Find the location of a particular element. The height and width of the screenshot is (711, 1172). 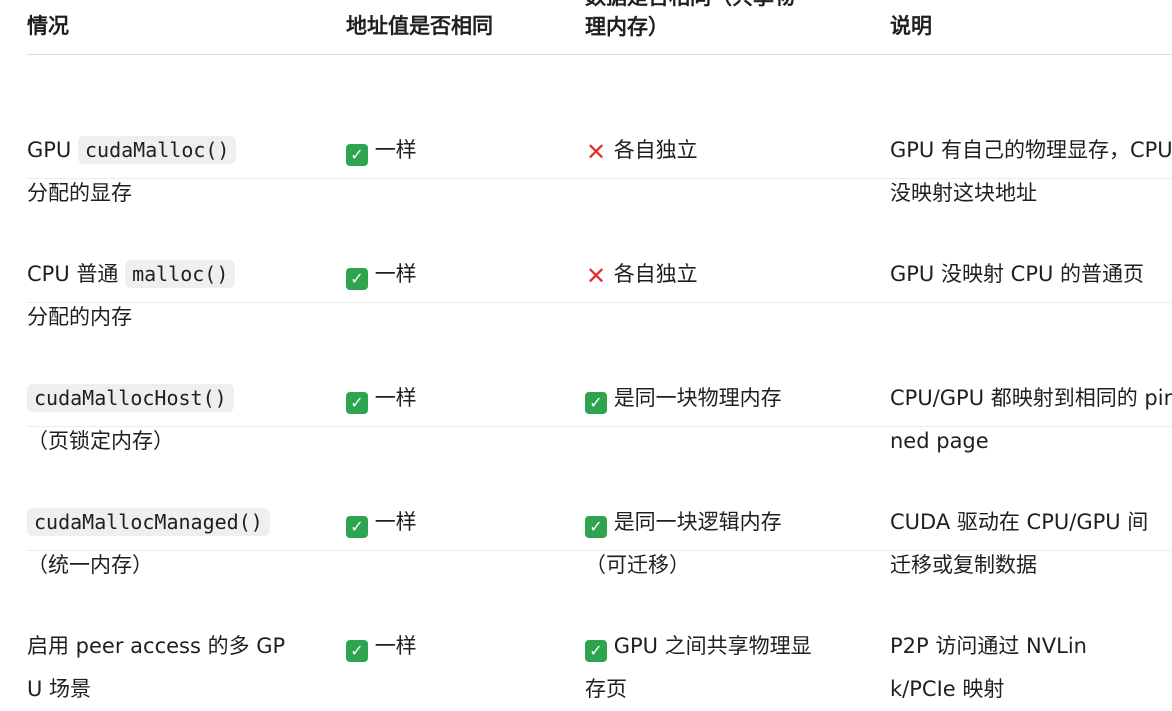

table-header-row: 情况 地址值是否相同 数据是否相同（共享物 理内存） 说明 is located at coordinates (599, 27).